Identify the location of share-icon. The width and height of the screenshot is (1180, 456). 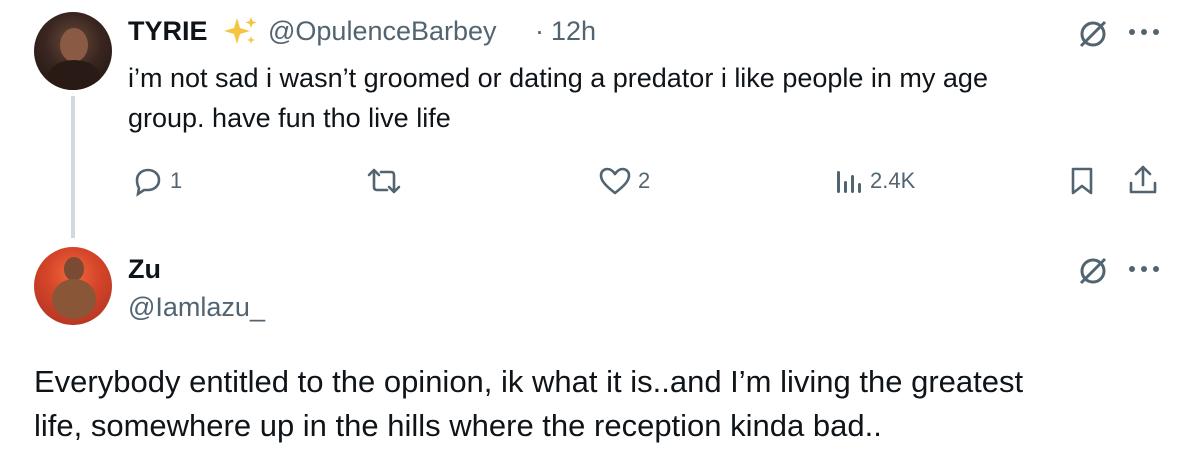
(1143, 182).